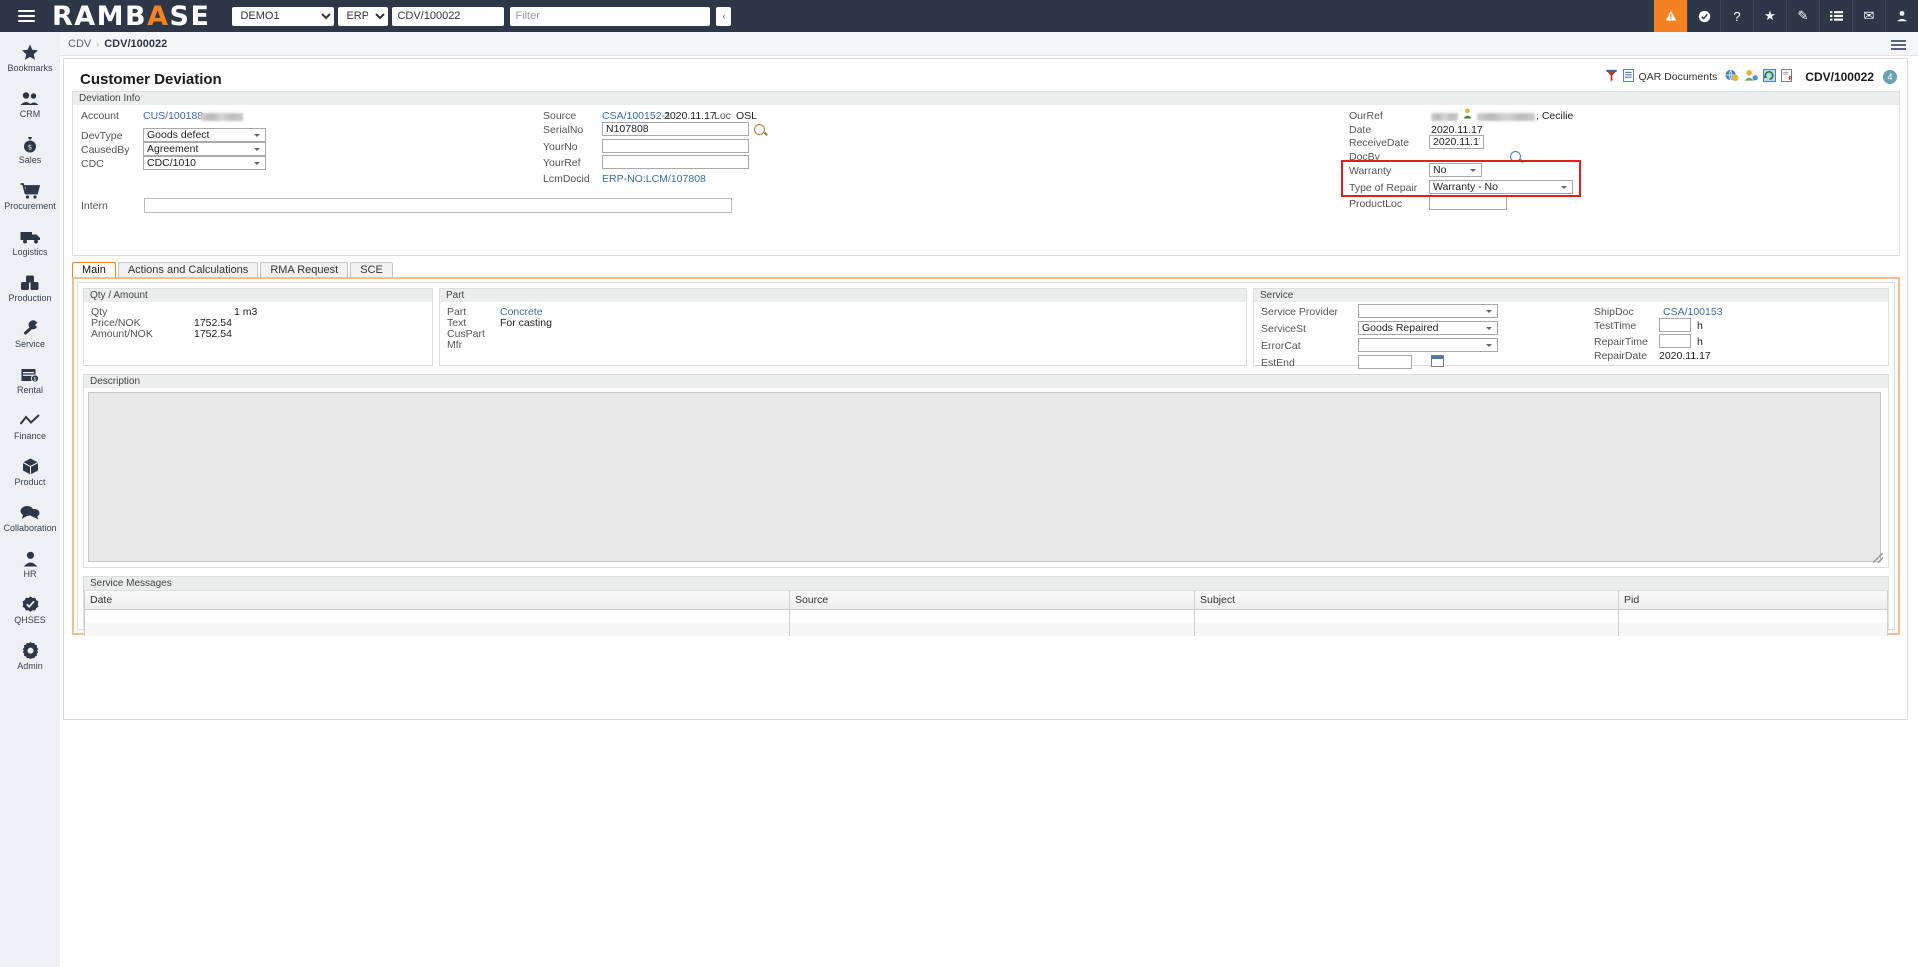 The height and width of the screenshot is (967, 1918). What do you see at coordinates (188, 270) in the screenshot?
I see `tab-actions-and-calculations: Actions and Calculations` at bounding box center [188, 270].